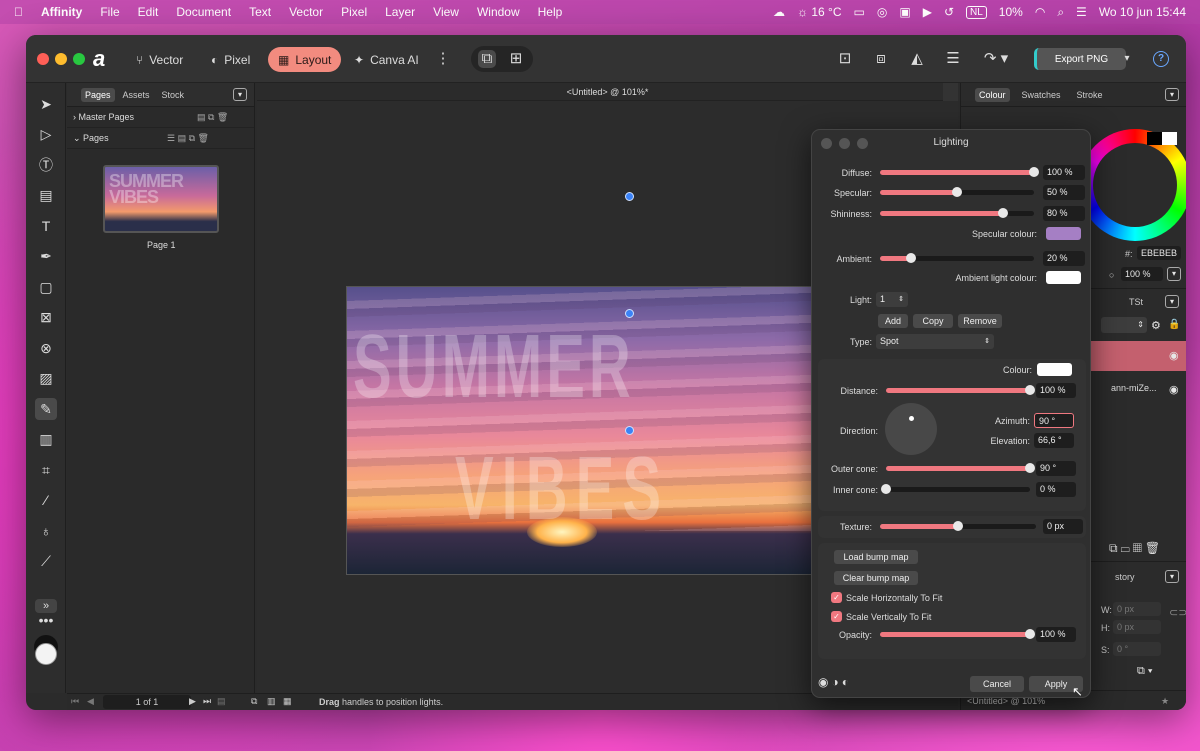 This screenshot has height=751, width=1200. I want to click on link-dimensions-icon: ⊂⊃, so click(1177, 612).